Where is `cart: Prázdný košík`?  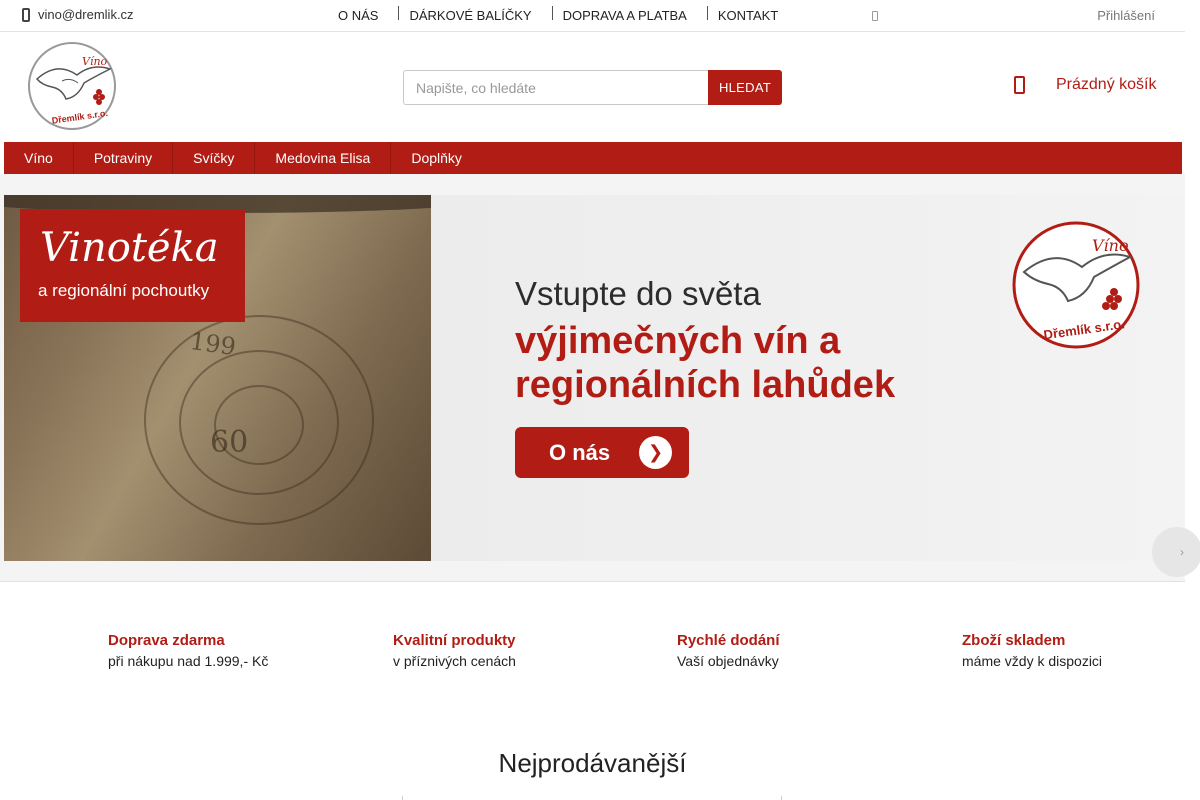 cart: Prázdný košík is located at coordinates (1085, 85).